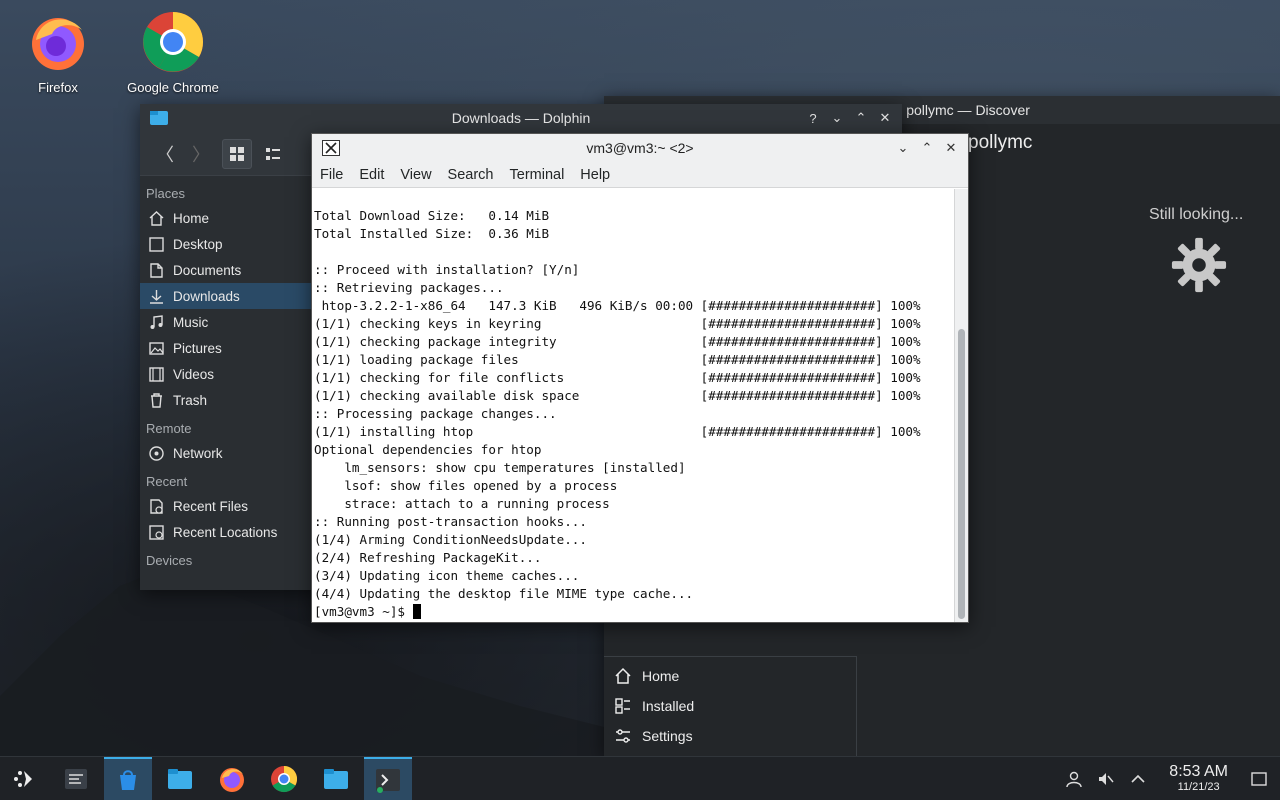  I want to click on desktop-firefox: Firefox, so click(58, 52).